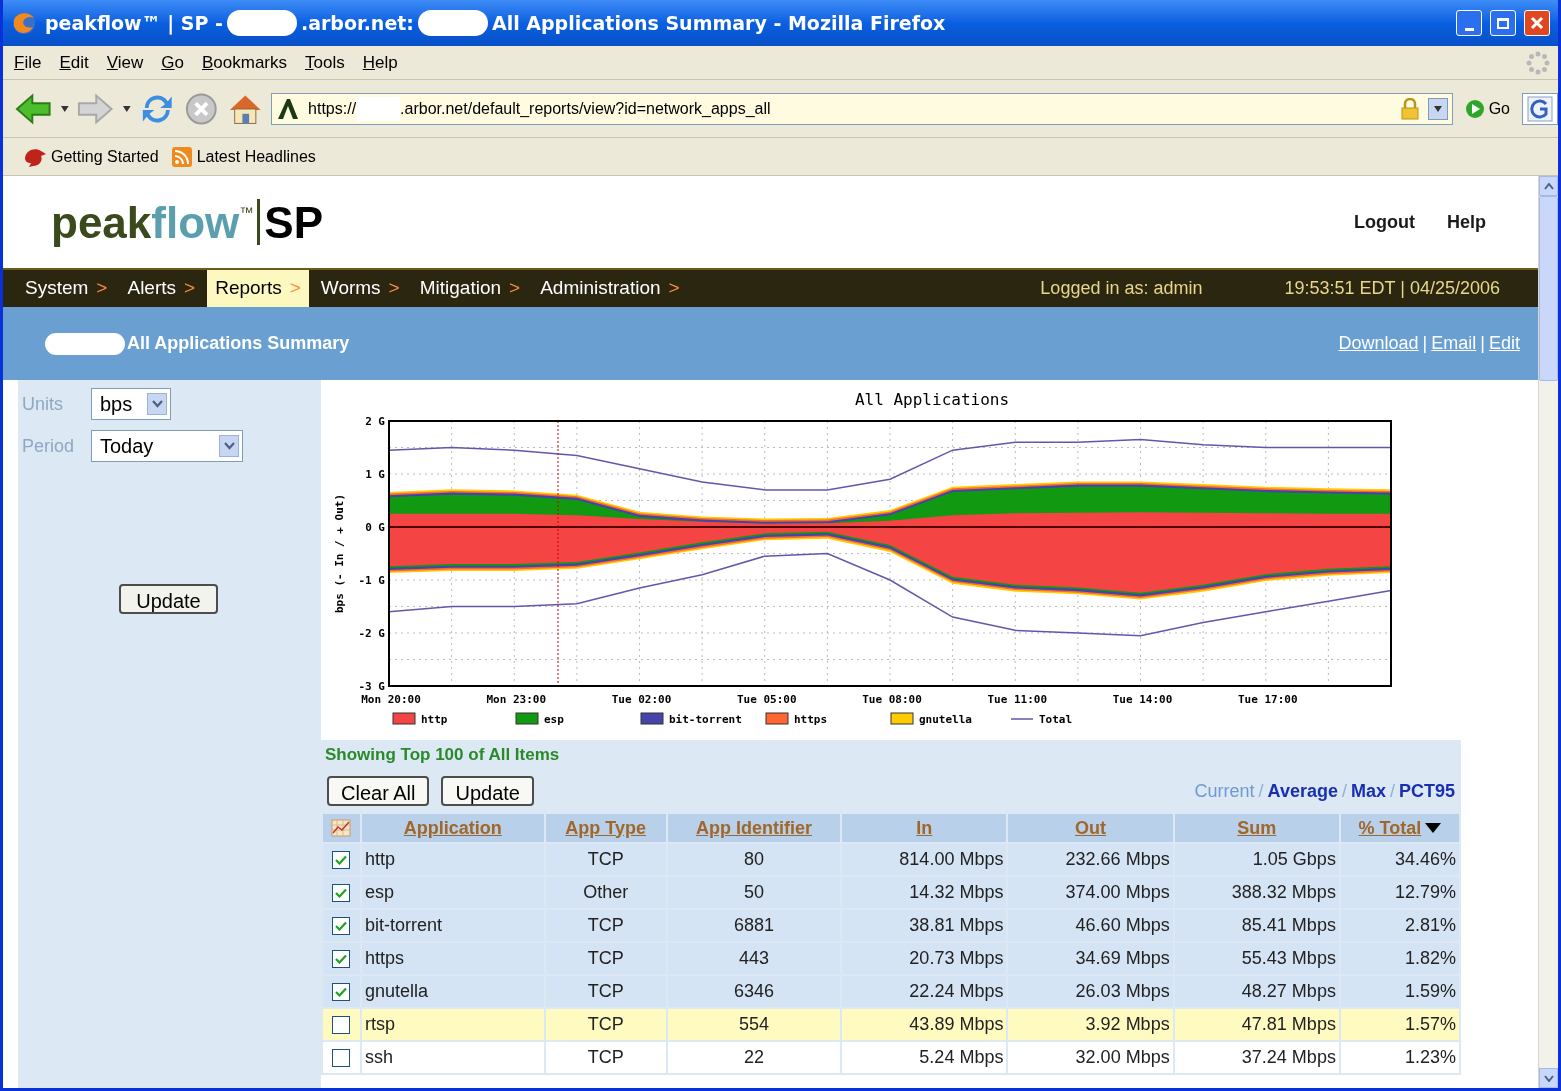 The height and width of the screenshot is (1091, 1561). Describe the element at coordinates (705, 719) in the screenshot. I see `legend-label: bit-torrent` at that location.